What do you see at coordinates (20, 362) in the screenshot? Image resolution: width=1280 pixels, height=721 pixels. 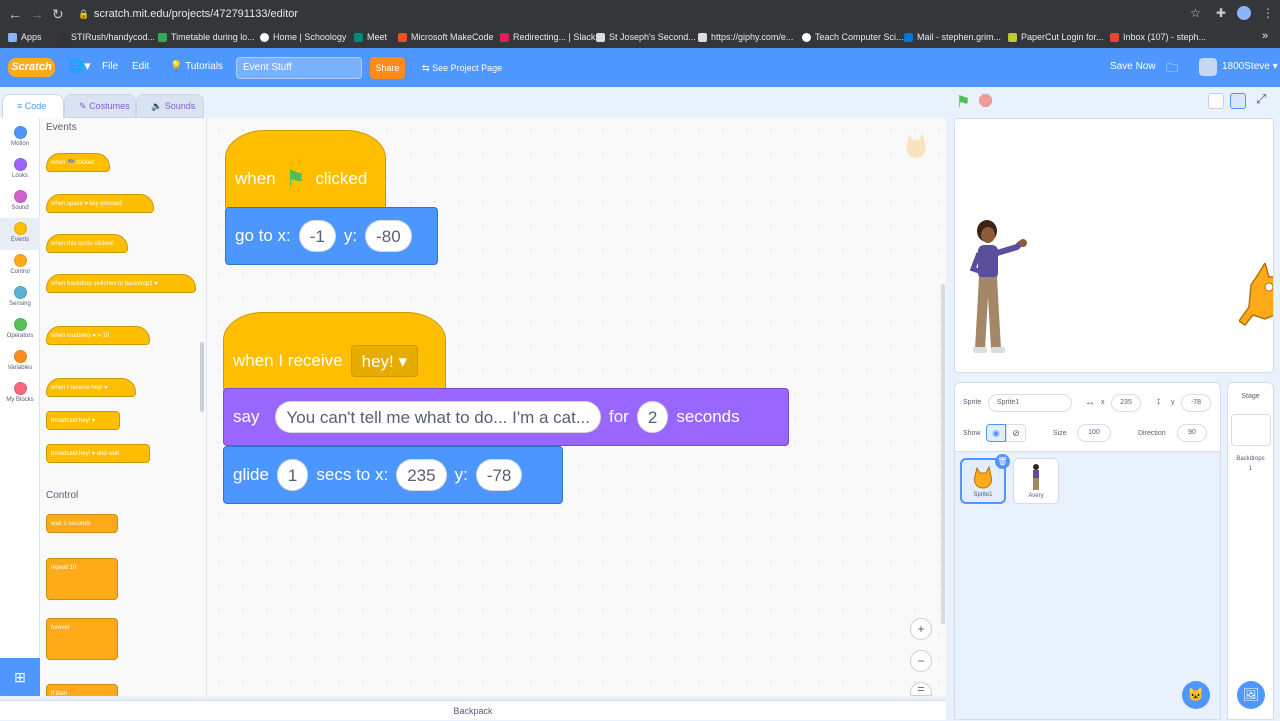 I see `category-variables: Variables` at bounding box center [20, 362].